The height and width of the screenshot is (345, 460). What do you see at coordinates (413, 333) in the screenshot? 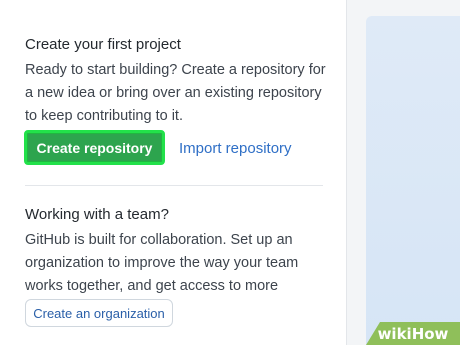
I see `wikihow-watermark-logo: wikiHow` at bounding box center [413, 333].